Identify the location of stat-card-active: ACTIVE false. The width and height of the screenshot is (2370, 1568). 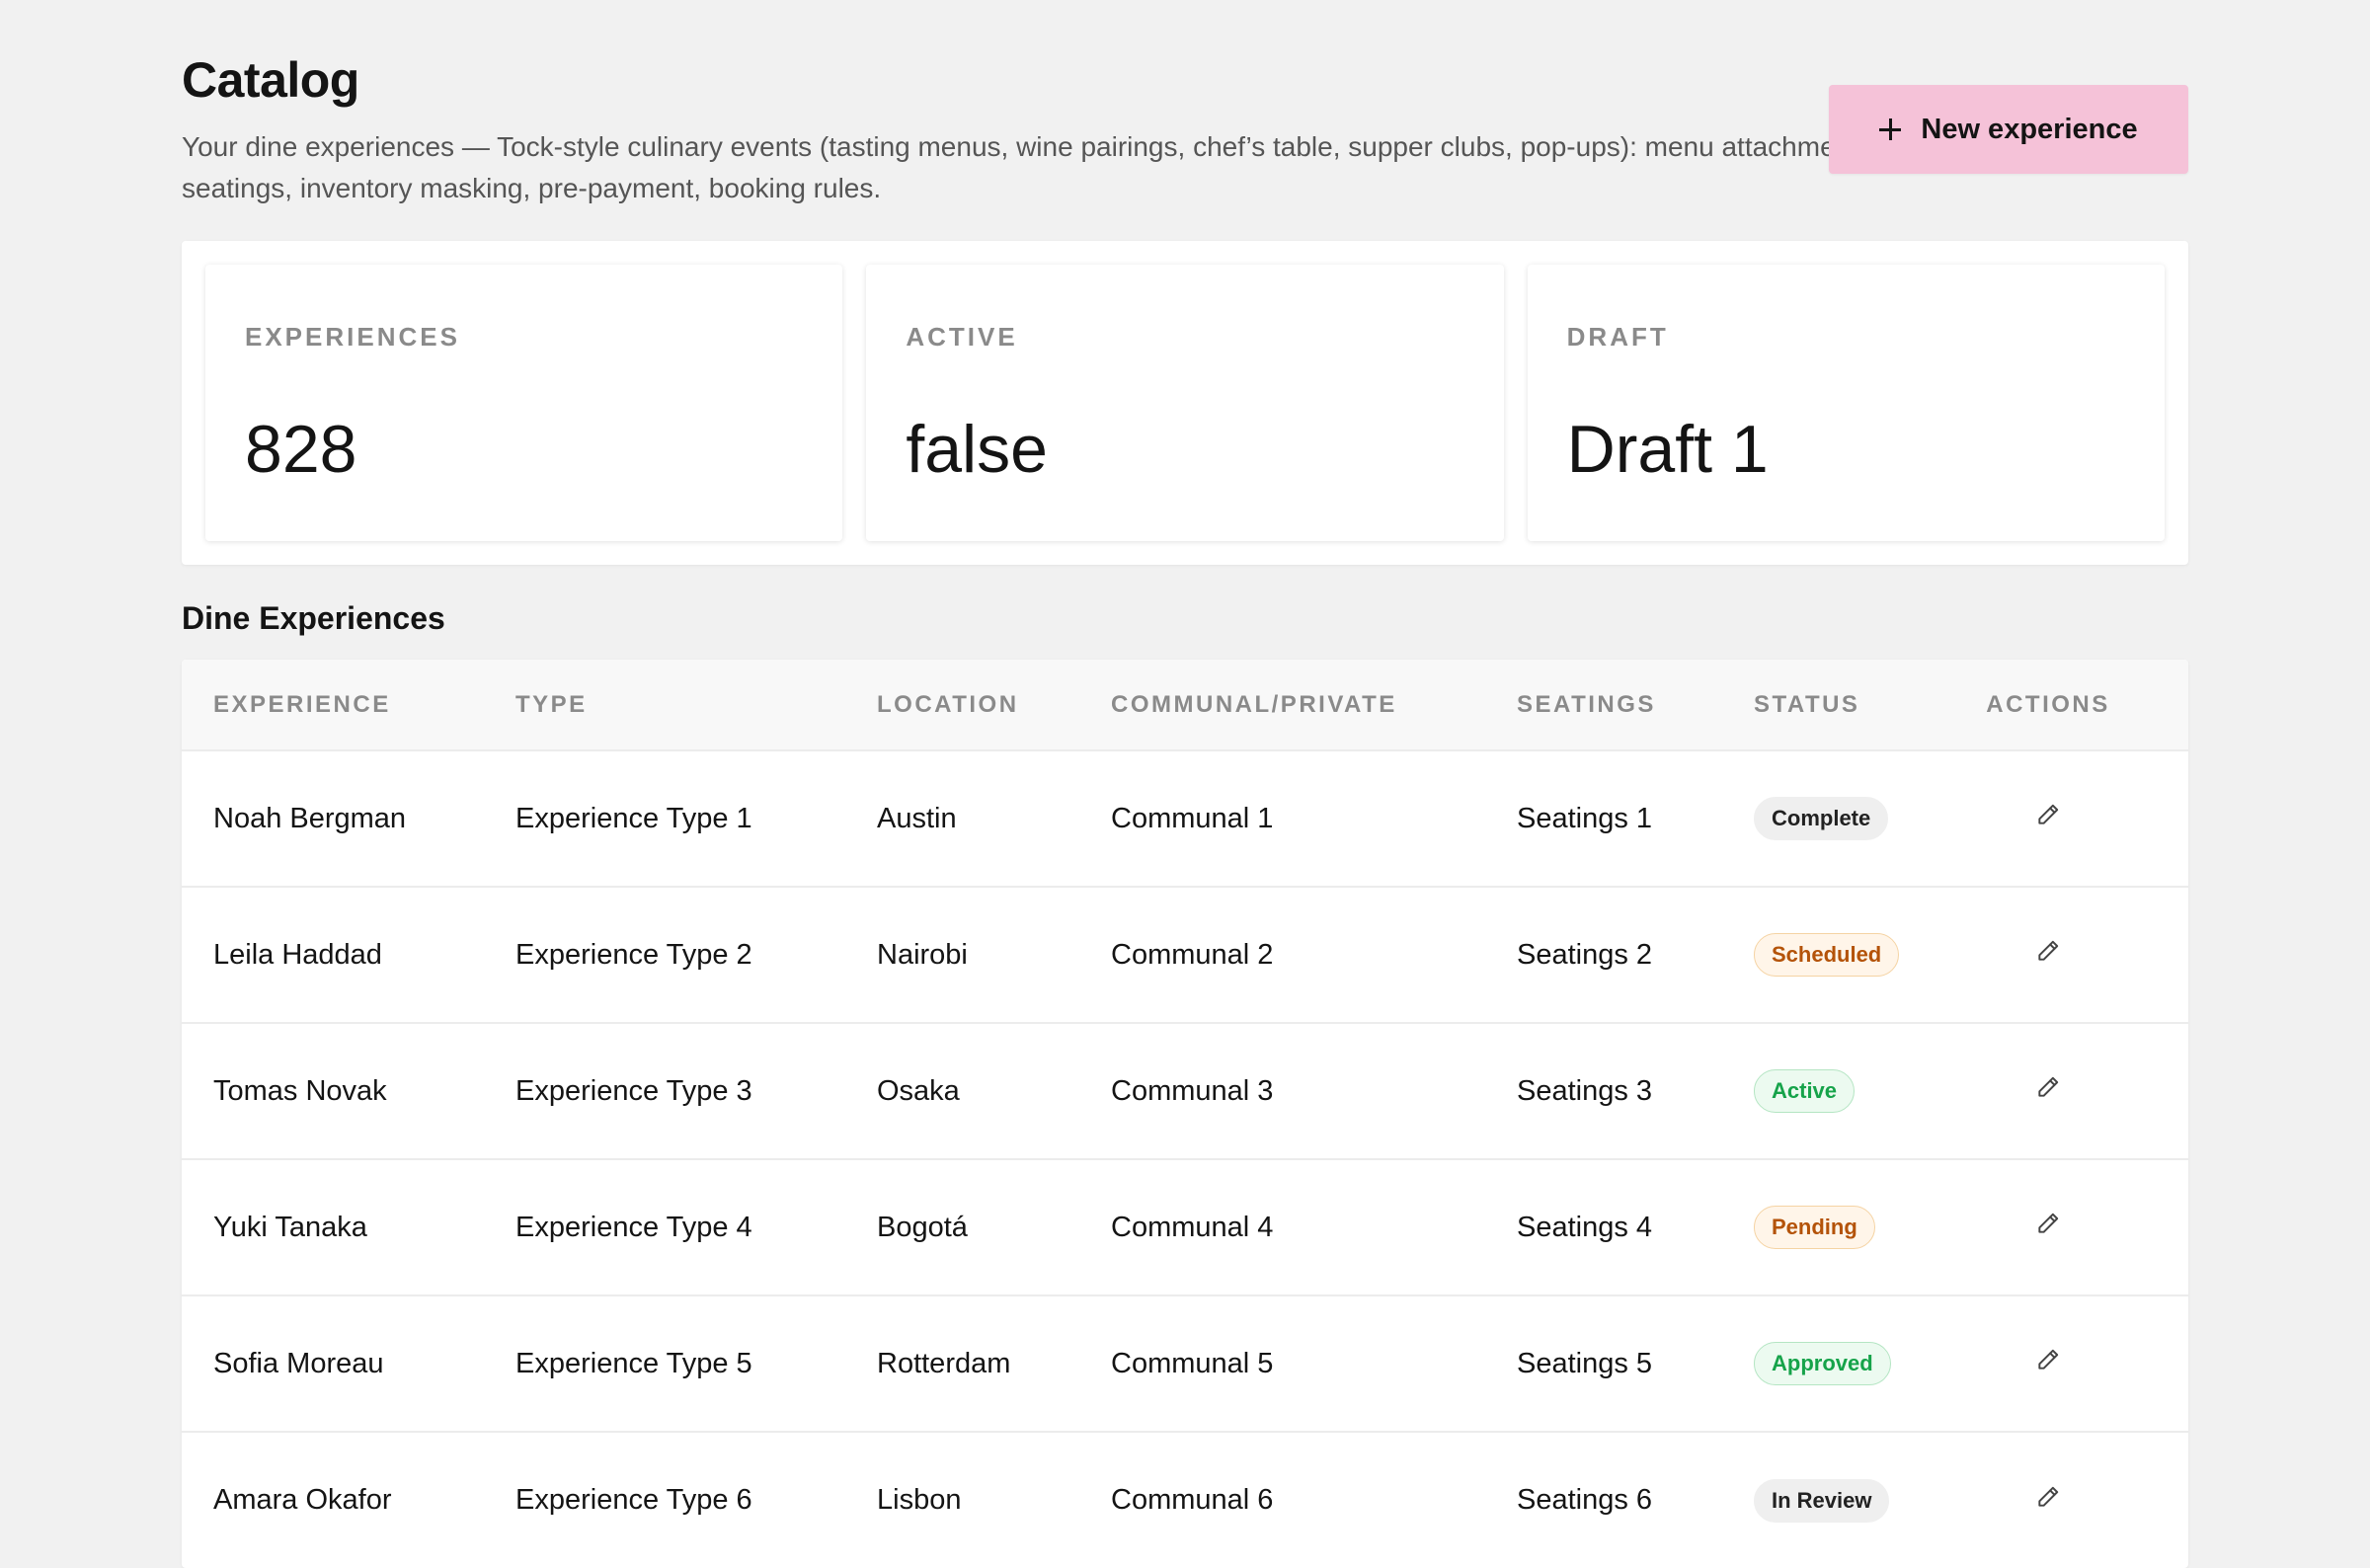
(1185, 403).